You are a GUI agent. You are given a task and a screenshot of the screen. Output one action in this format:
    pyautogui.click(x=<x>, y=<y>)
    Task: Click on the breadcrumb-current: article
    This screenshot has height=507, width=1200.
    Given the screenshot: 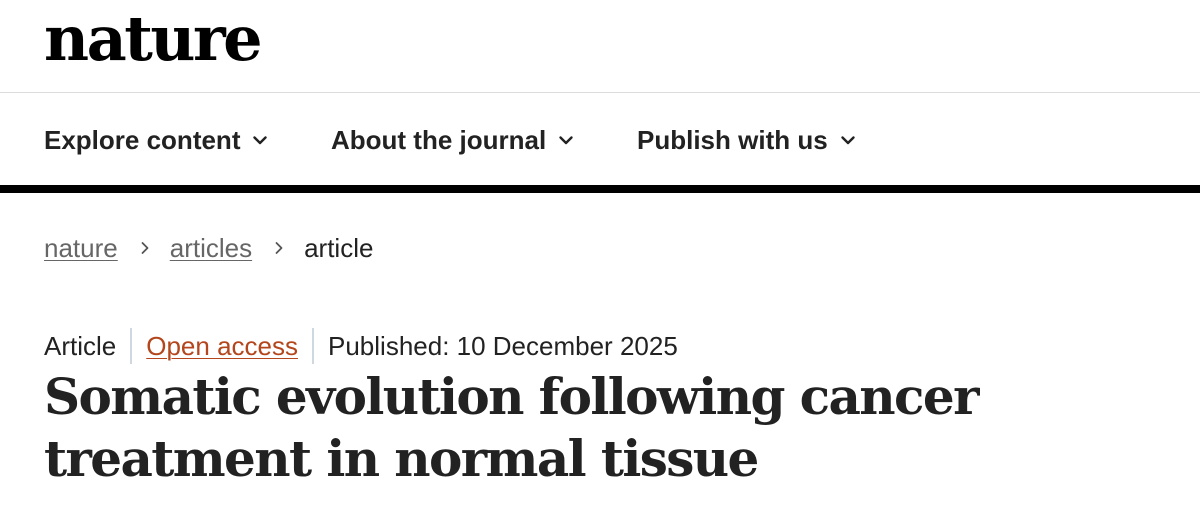 What is the action you would take?
    pyautogui.click(x=339, y=248)
    